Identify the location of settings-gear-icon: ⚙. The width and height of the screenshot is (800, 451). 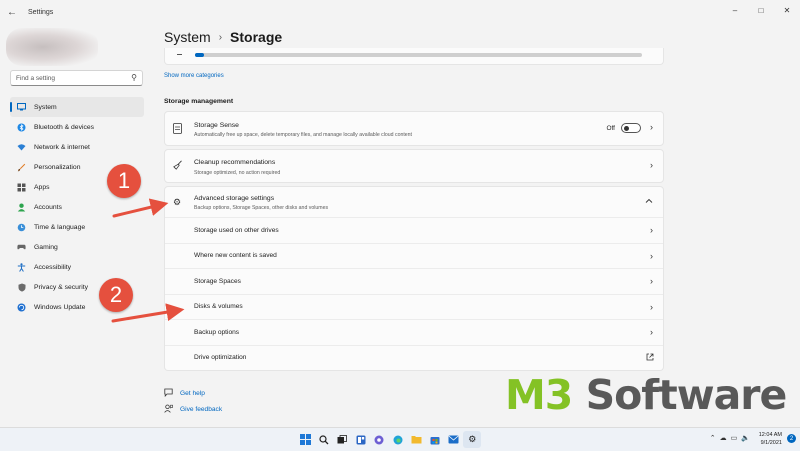
(472, 439).